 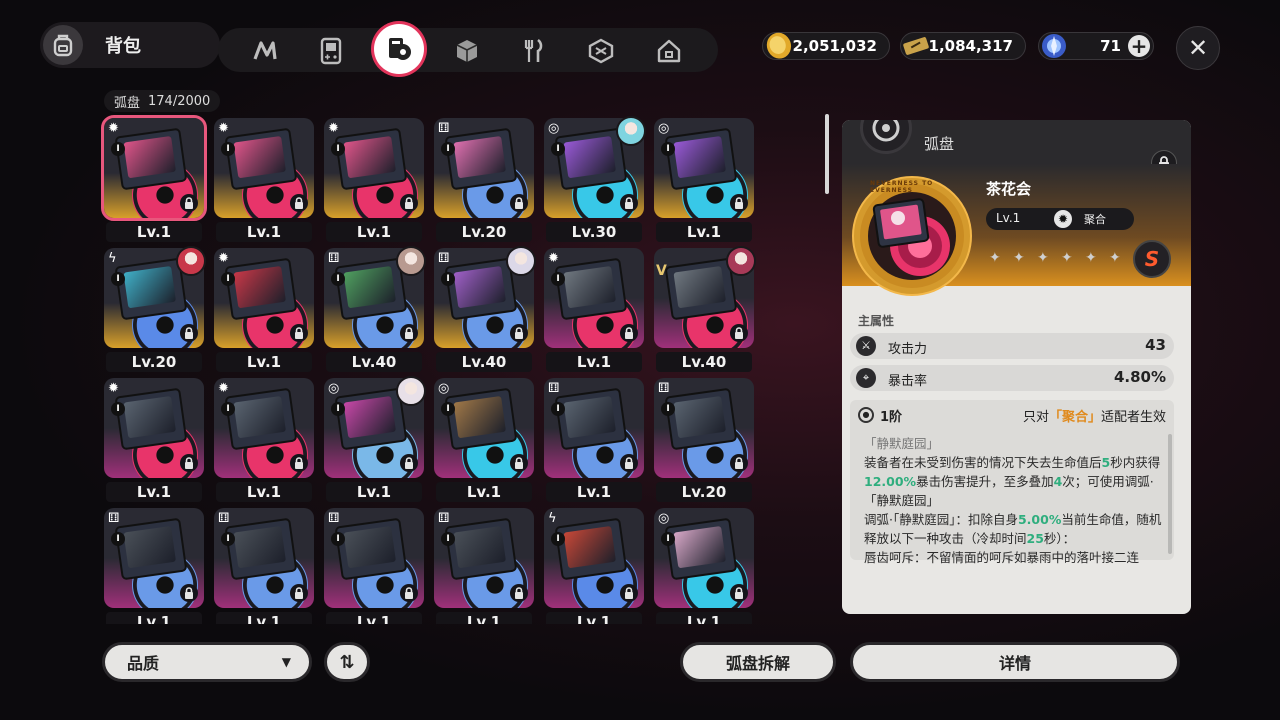 I want to click on sort-order-button: ⇅, so click(x=347, y=662).